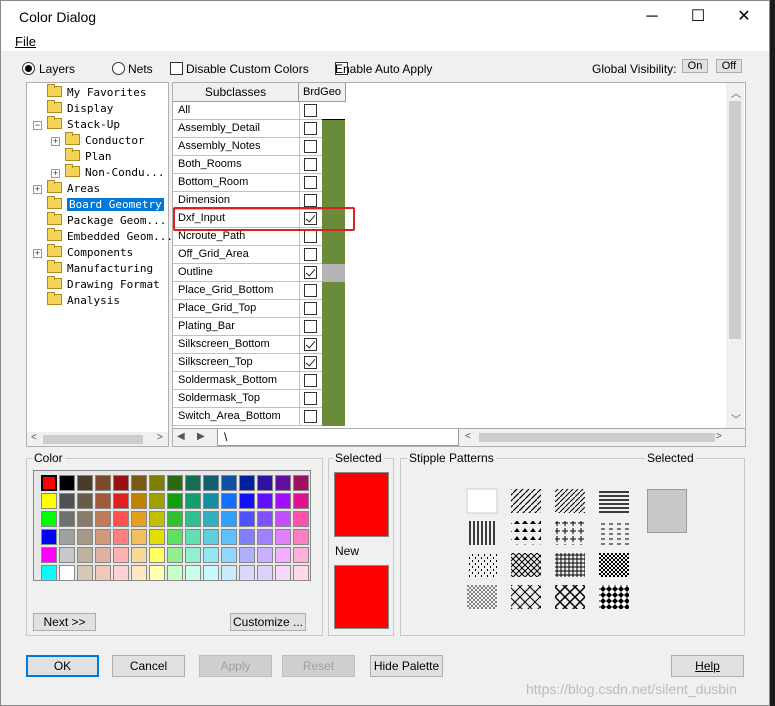  Describe the element at coordinates (698, 17) in the screenshot. I see `maximize-icon: ☐` at that location.